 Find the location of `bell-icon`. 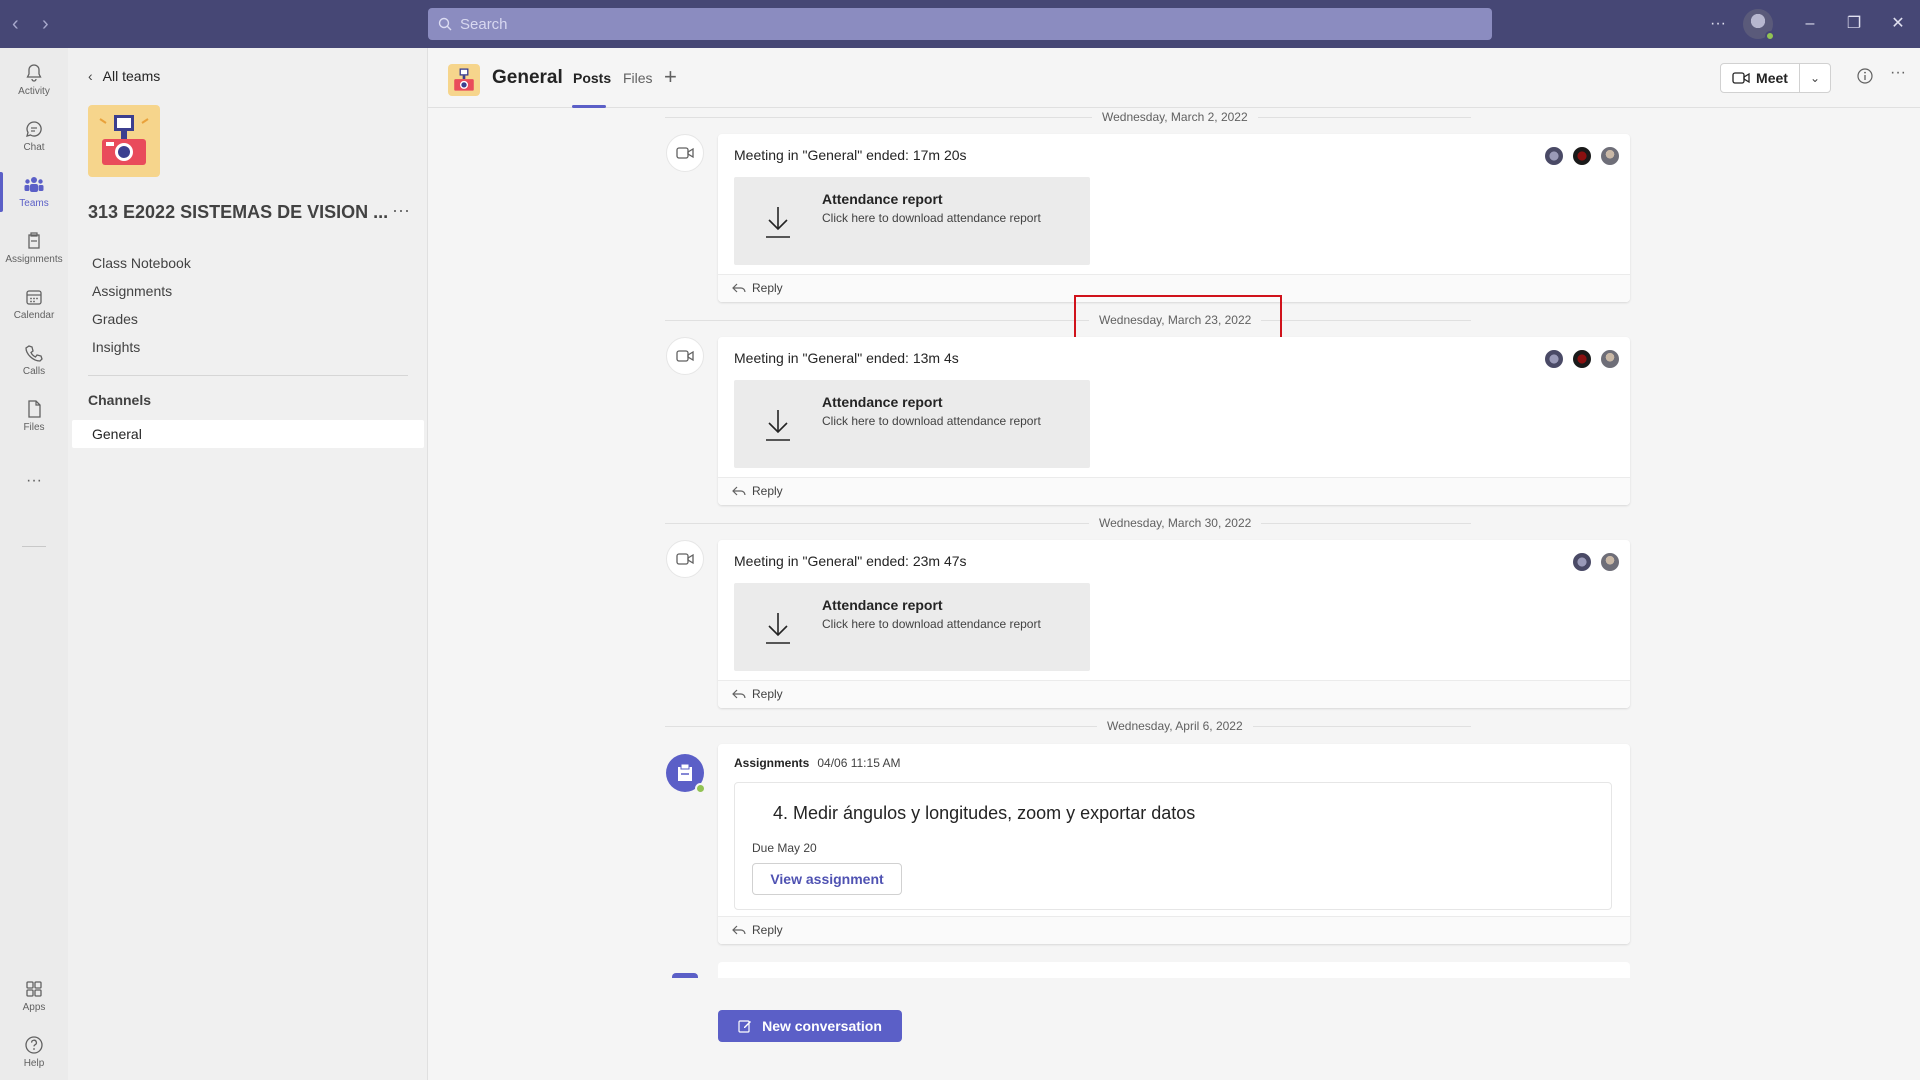

bell-icon is located at coordinates (34, 73).